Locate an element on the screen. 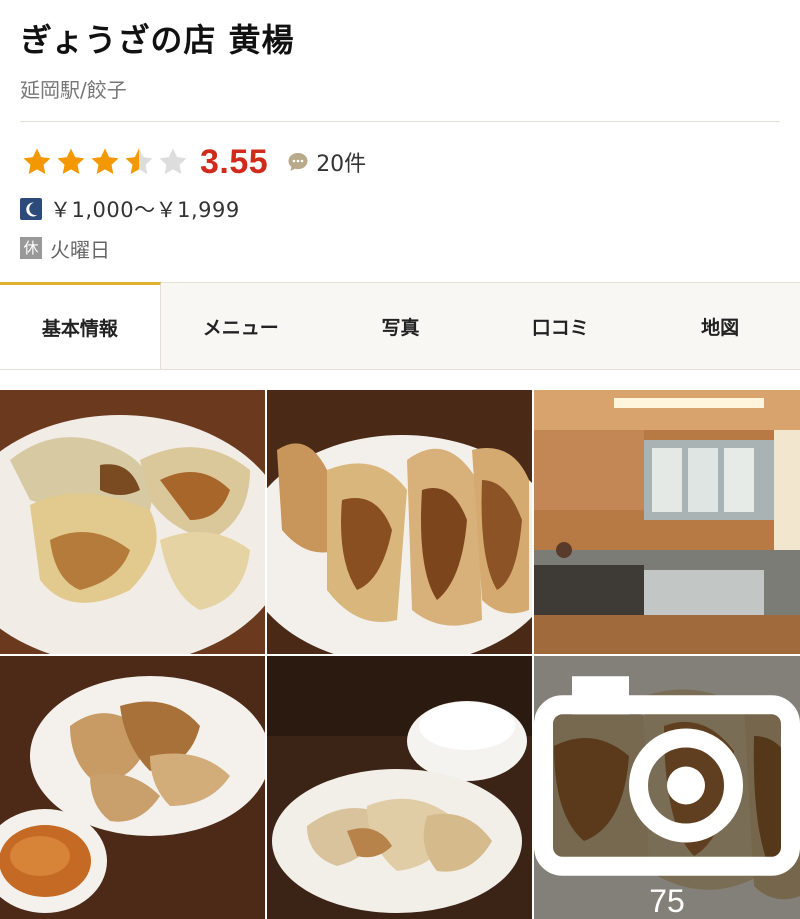 The height and width of the screenshot is (919, 800). price-row: ￥1,000～￥1,999 is located at coordinates (130, 209).